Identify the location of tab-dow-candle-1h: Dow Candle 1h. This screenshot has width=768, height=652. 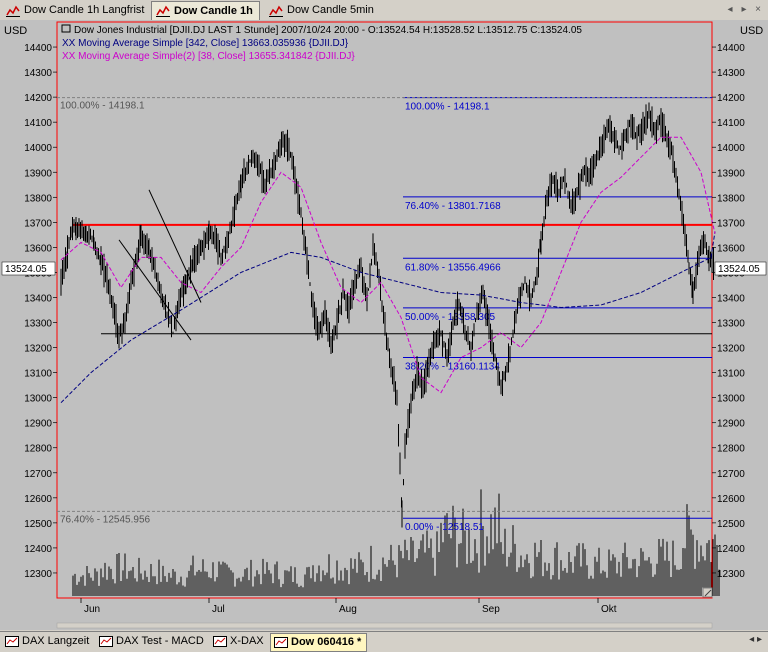
(205, 11).